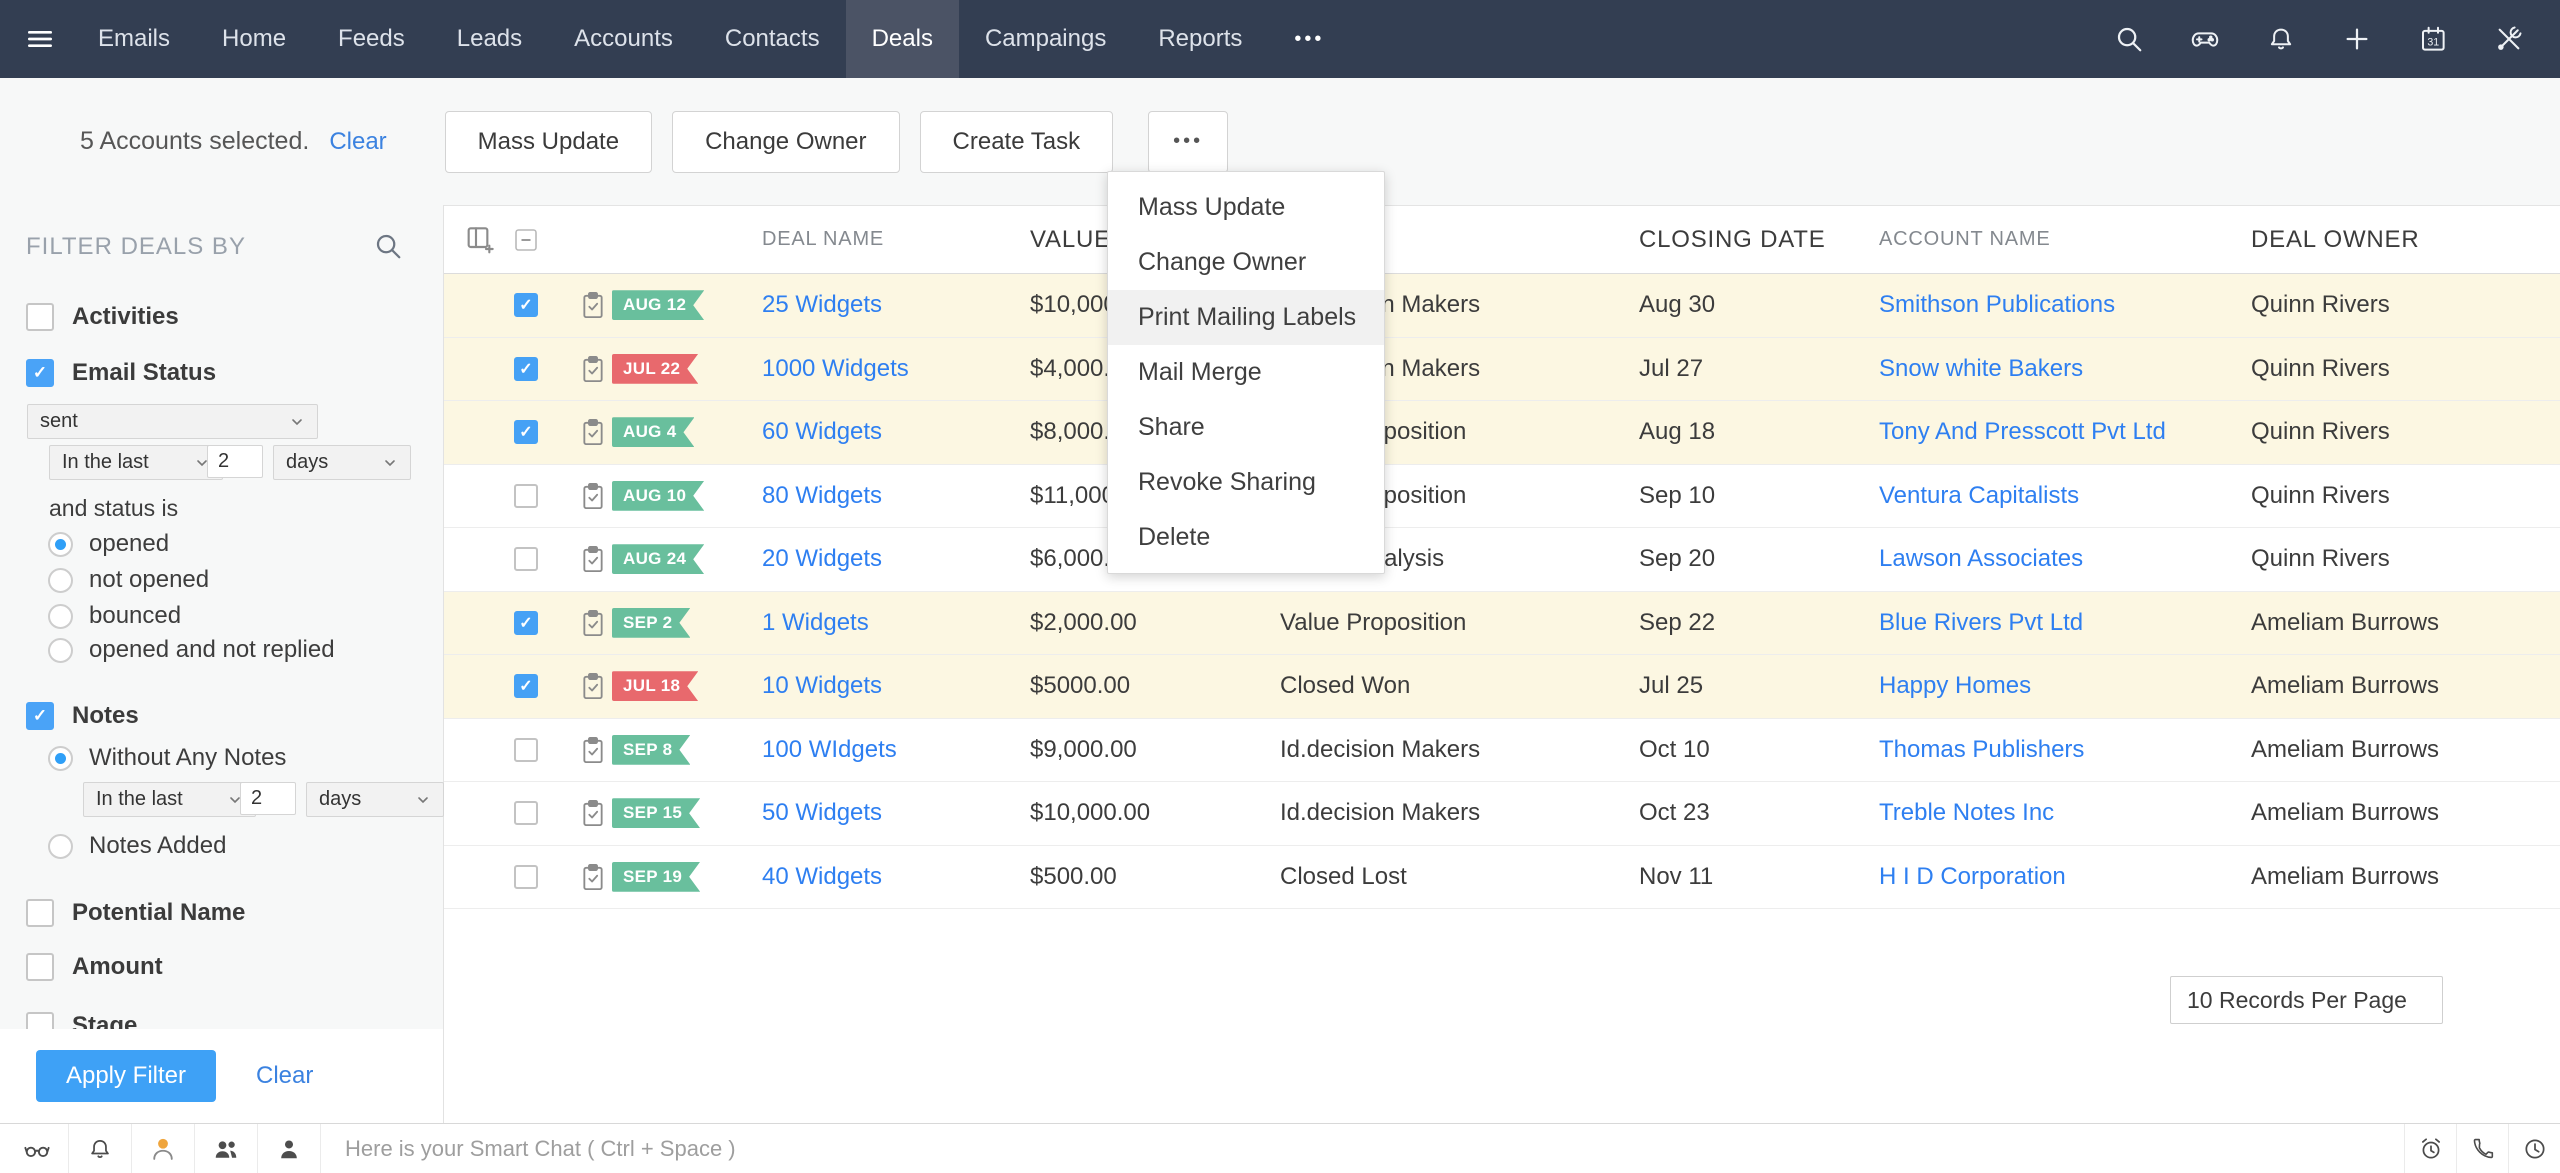  I want to click on nav-item: Leads, so click(489, 39).